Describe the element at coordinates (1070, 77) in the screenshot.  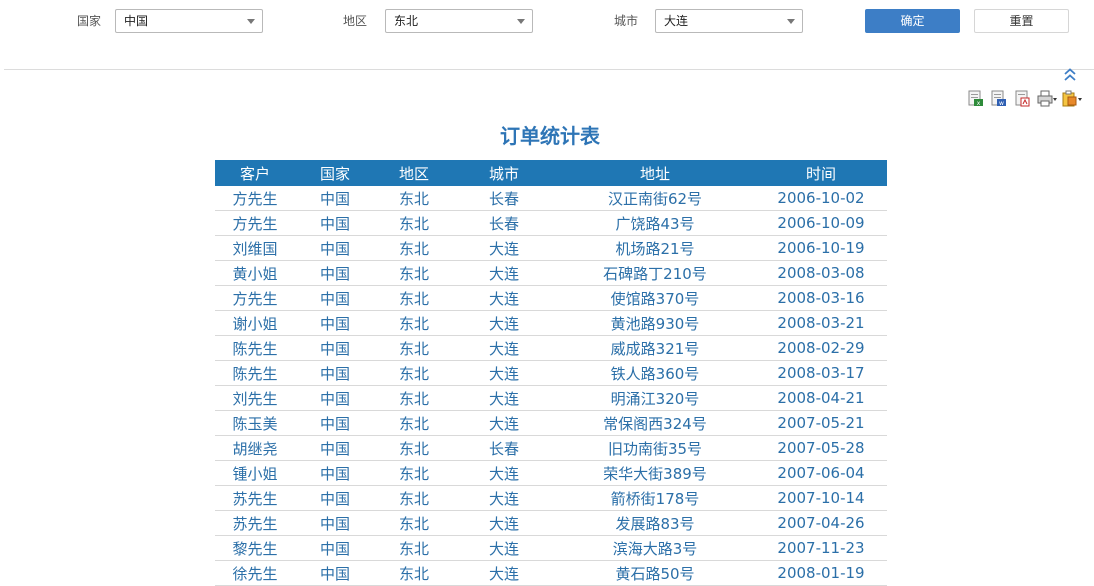
I see `collapse-icon` at that location.